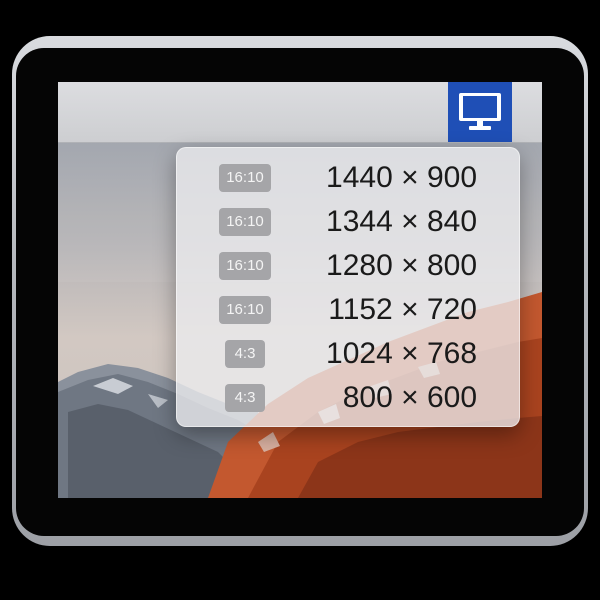 The image size is (600, 600). I want to click on resolution-item: 4:3 1024 × 768, so click(348, 354).